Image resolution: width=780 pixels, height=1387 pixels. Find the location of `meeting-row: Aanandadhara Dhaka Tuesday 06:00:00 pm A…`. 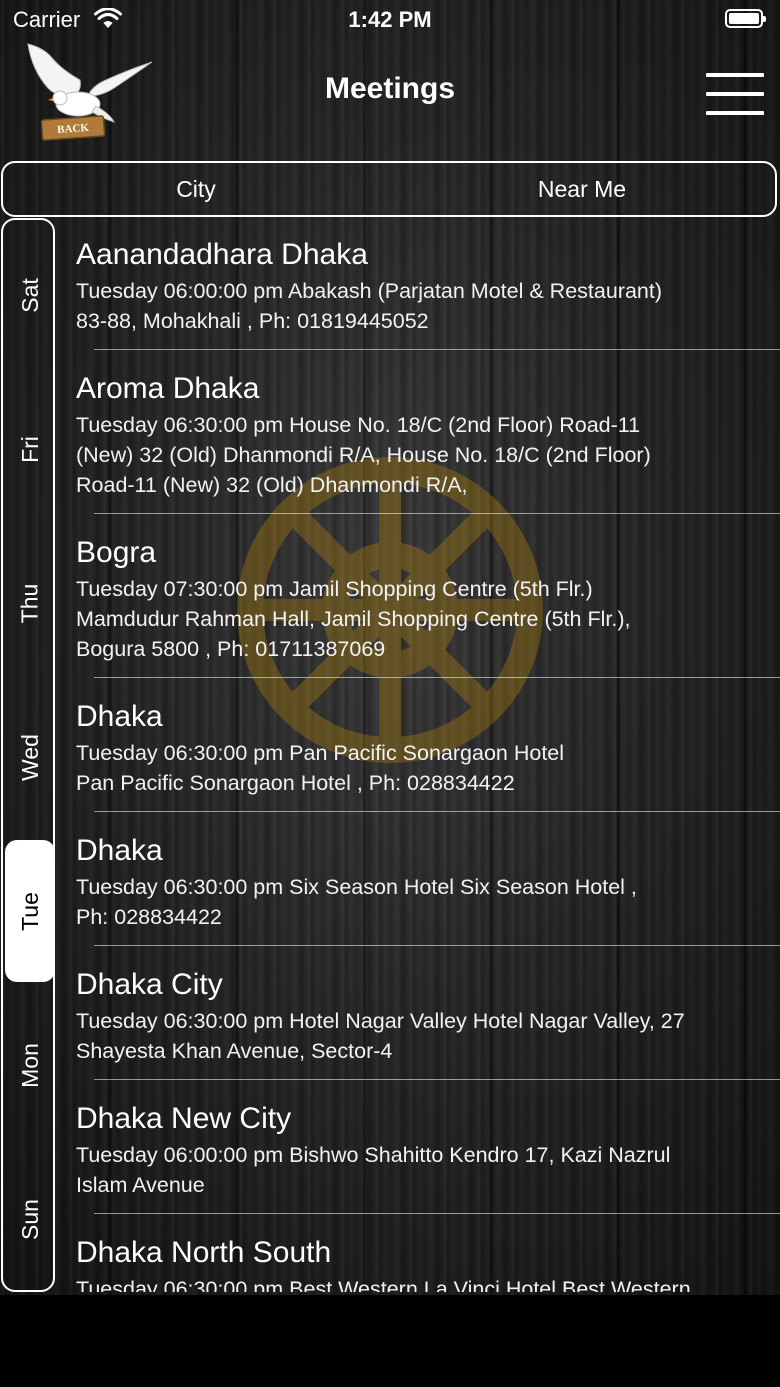

meeting-row: Aanandadhara Dhaka Tuesday 06:00:00 pm A… is located at coordinates (419, 294).